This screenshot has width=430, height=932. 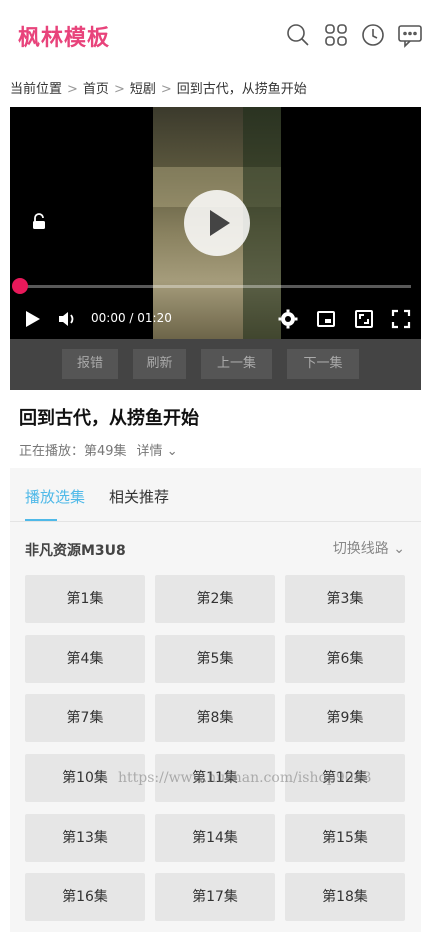 What do you see at coordinates (215, 718) in the screenshot?
I see `episode-button: 第8集` at bounding box center [215, 718].